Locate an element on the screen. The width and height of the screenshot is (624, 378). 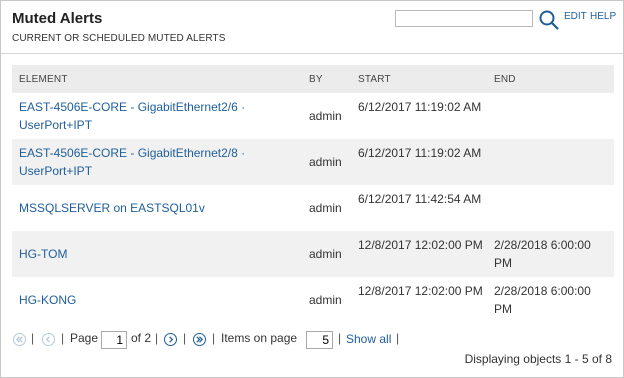
page-label: Page is located at coordinates (84, 338).